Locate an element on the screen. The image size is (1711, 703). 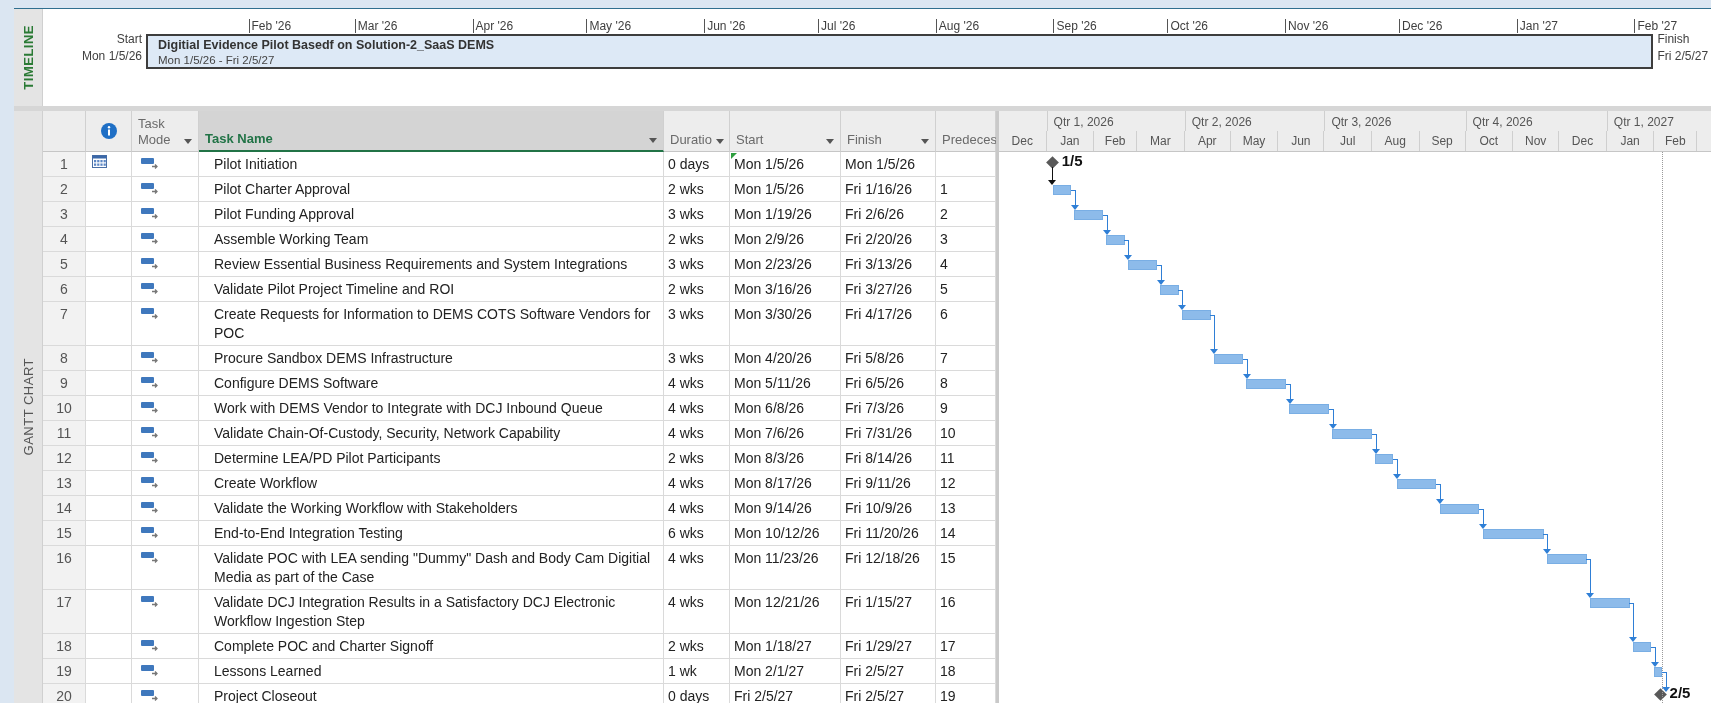
table-cell: 13 is located at coordinates (966, 508).